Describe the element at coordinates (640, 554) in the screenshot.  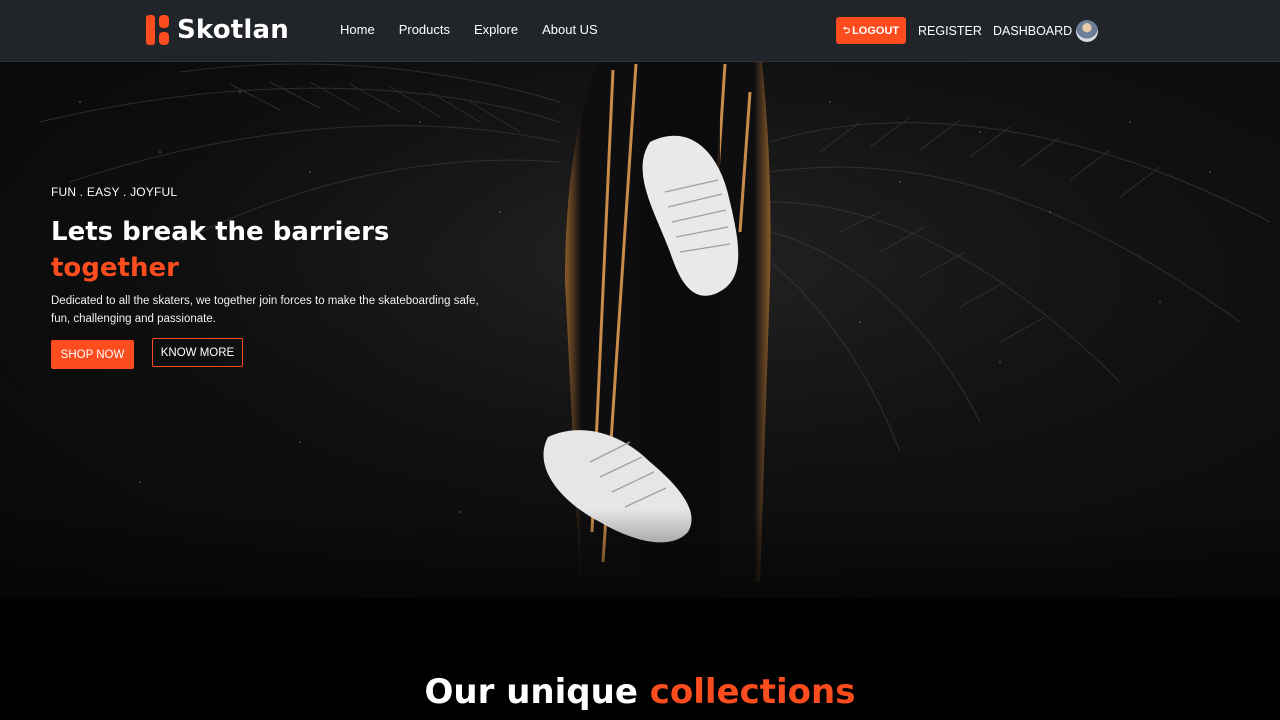
I see `hero-bottom-fade` at that location.